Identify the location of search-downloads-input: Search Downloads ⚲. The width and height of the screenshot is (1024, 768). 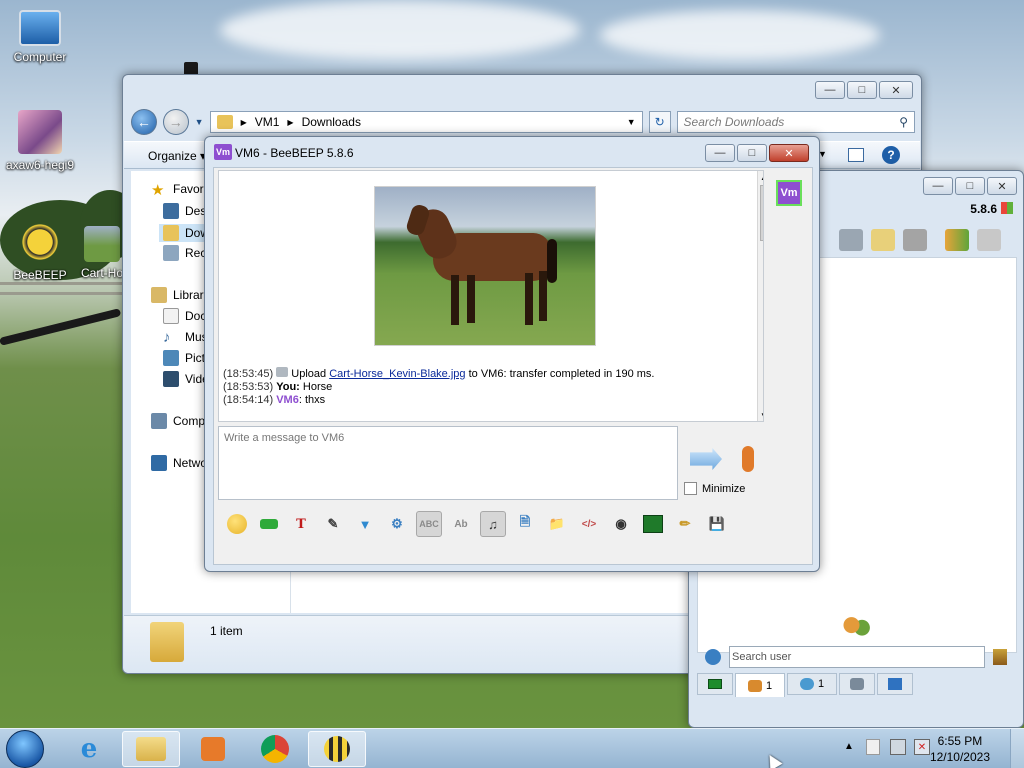
(795, 122).